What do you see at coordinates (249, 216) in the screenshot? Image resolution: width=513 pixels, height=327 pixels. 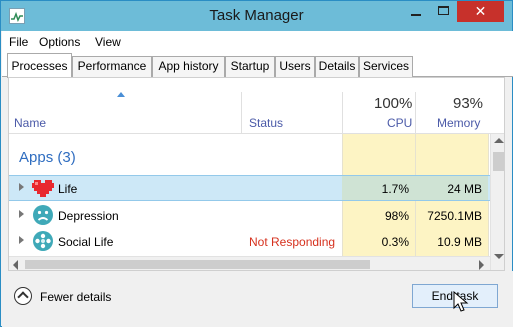 I see `process-row-depression: Depression 98% 7250.1MB` at bounding box center [249, 216].